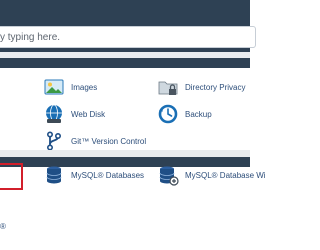 This screenshot has width=320, height=250. What do you see at coordinates (11, 176) in the screenshot?
I see `highlight-box` at bounding box center [11, 176].